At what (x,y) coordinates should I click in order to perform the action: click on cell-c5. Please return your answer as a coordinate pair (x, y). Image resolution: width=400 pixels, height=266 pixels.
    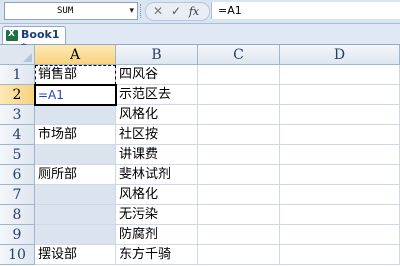
    Looking at the image, I should click on (239, 155).